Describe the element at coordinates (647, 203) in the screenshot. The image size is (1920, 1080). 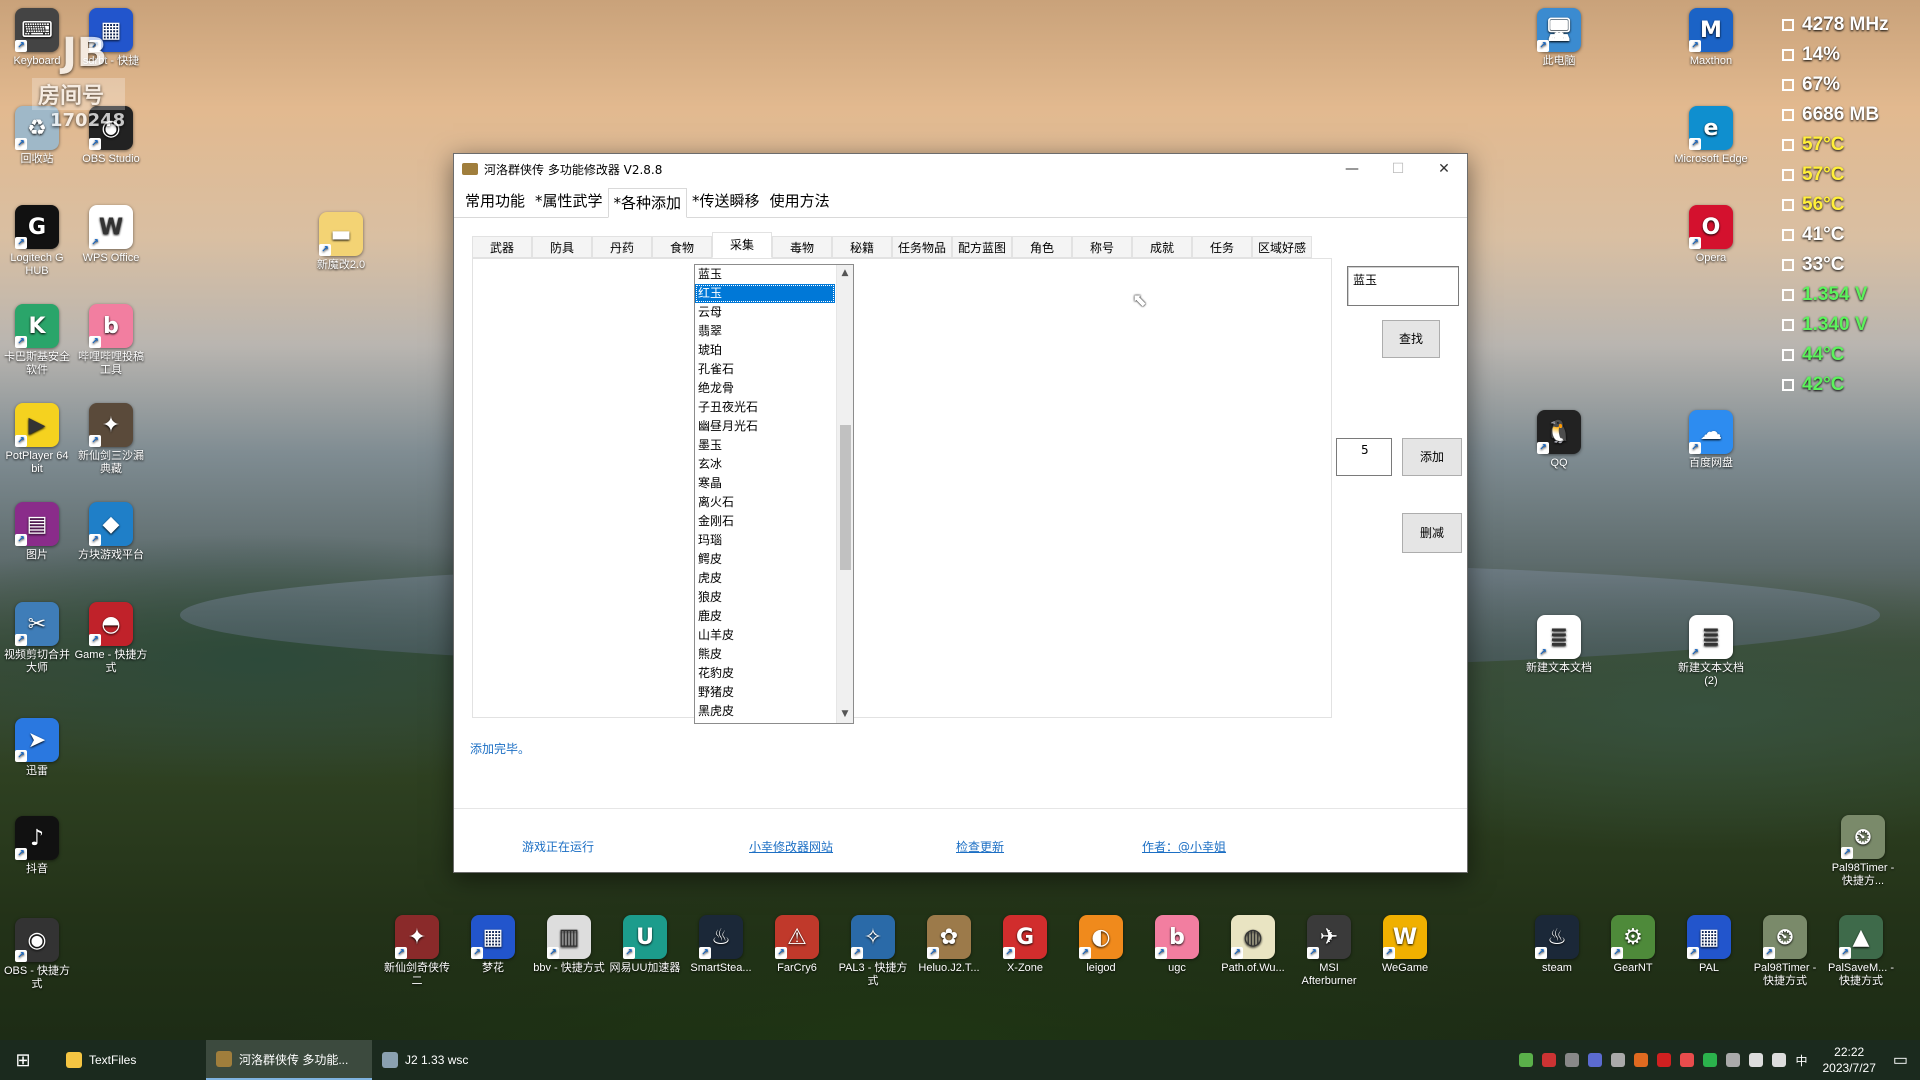
I see `main-tab: *各种添加` at that location.